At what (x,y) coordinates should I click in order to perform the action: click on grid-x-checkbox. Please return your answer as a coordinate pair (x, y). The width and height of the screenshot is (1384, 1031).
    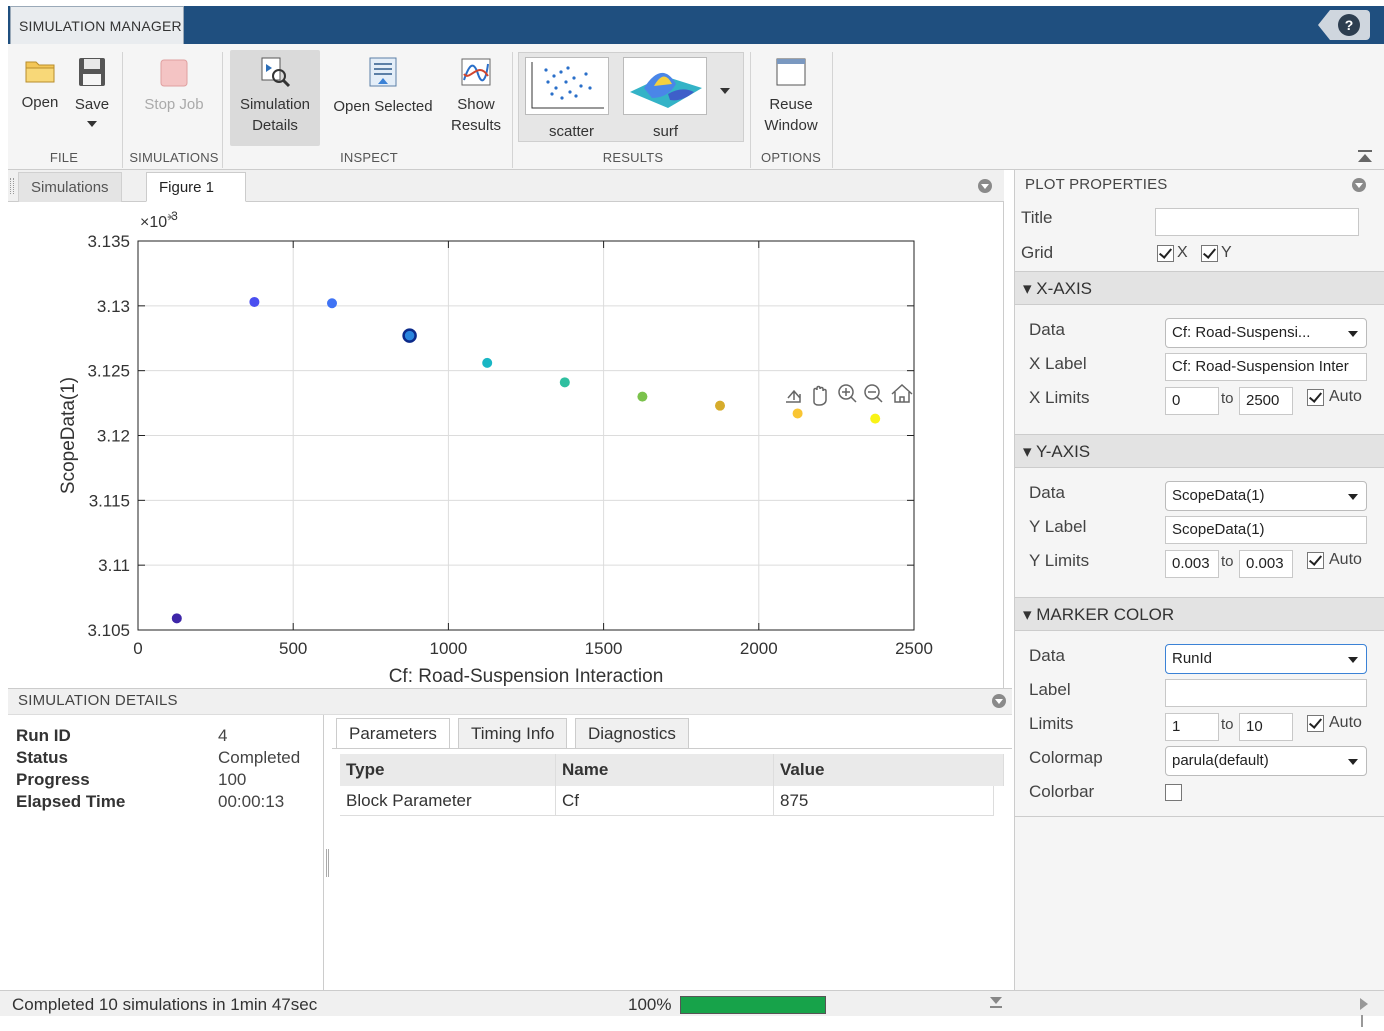
    Looking at the image, I should click on (1165, 253).